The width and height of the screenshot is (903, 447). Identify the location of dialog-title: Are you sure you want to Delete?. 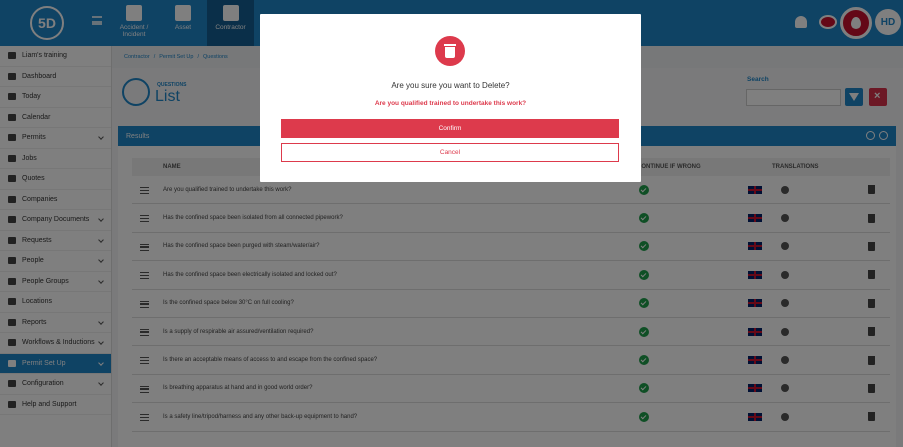
(450, 85).